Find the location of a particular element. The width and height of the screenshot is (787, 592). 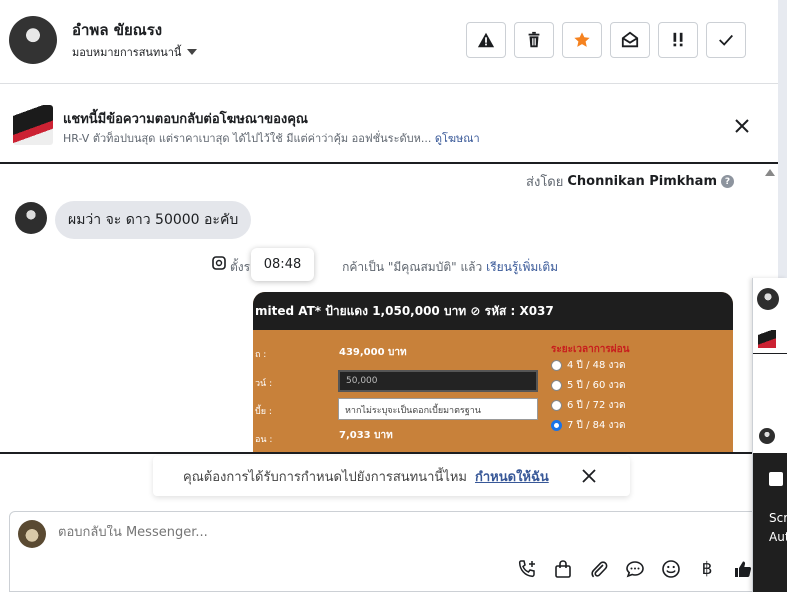

customer-avatar is located at coordinates (31, 218).